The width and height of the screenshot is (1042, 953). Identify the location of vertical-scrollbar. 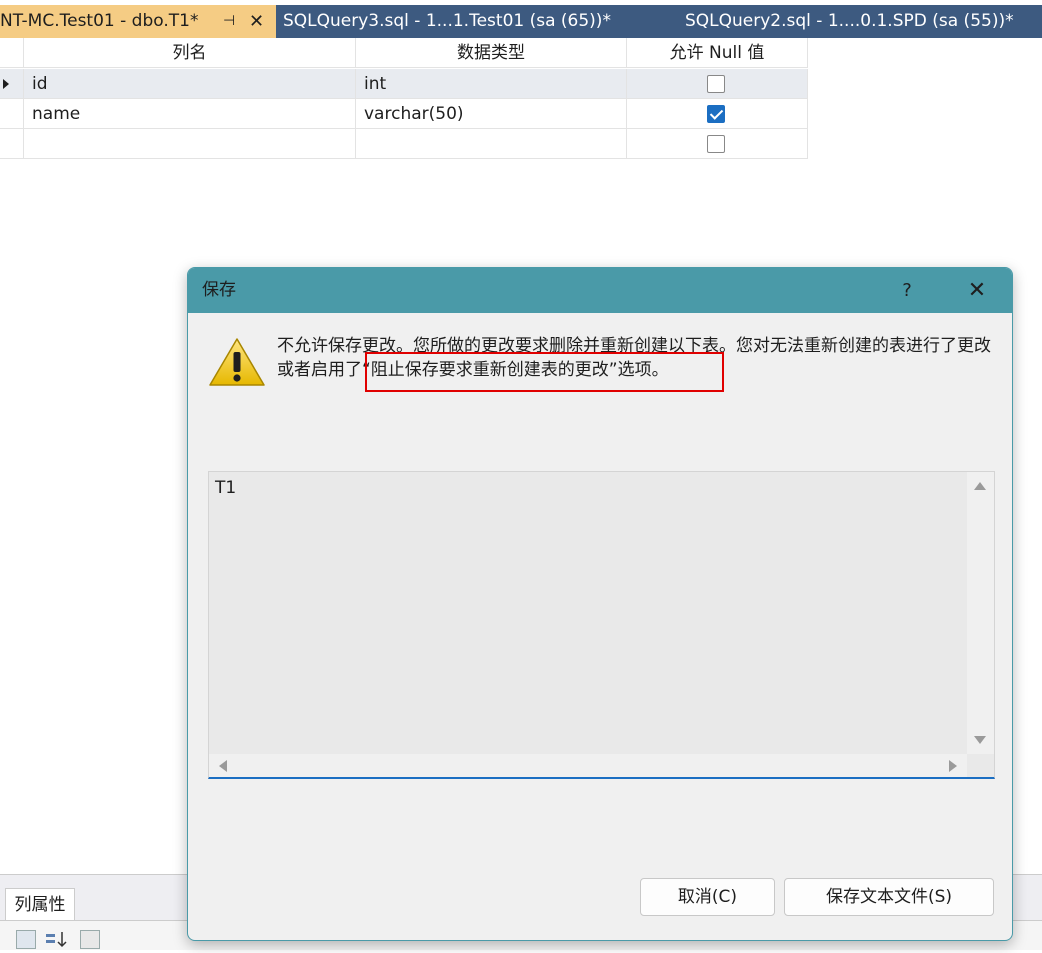
(980, 613).